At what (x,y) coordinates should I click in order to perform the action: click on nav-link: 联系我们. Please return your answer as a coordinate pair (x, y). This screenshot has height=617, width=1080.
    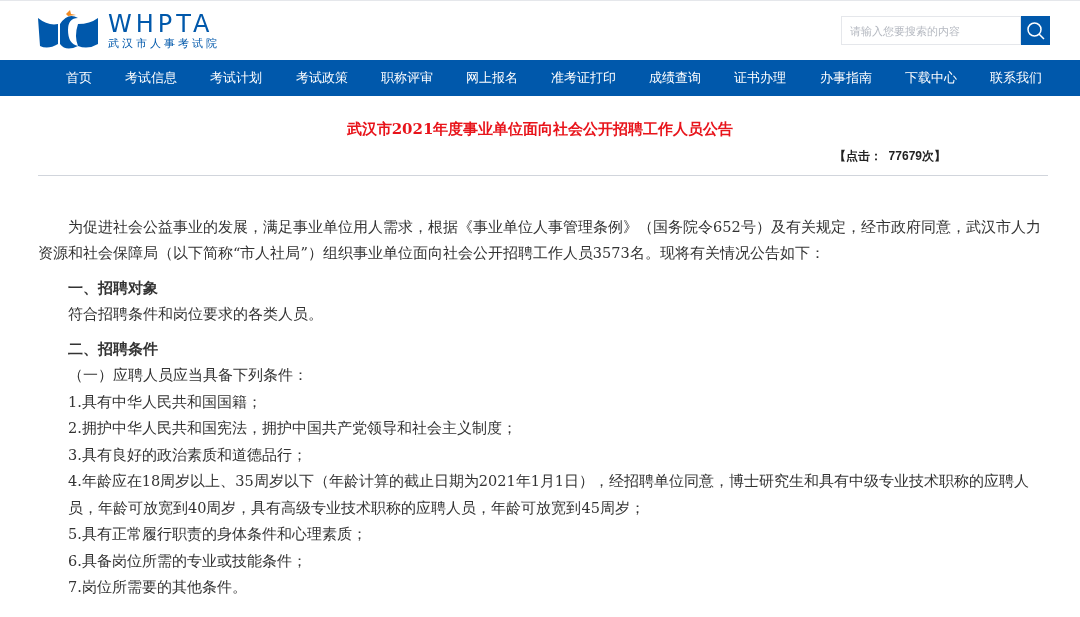
    Looking at the image, I should click on (1015, 78).